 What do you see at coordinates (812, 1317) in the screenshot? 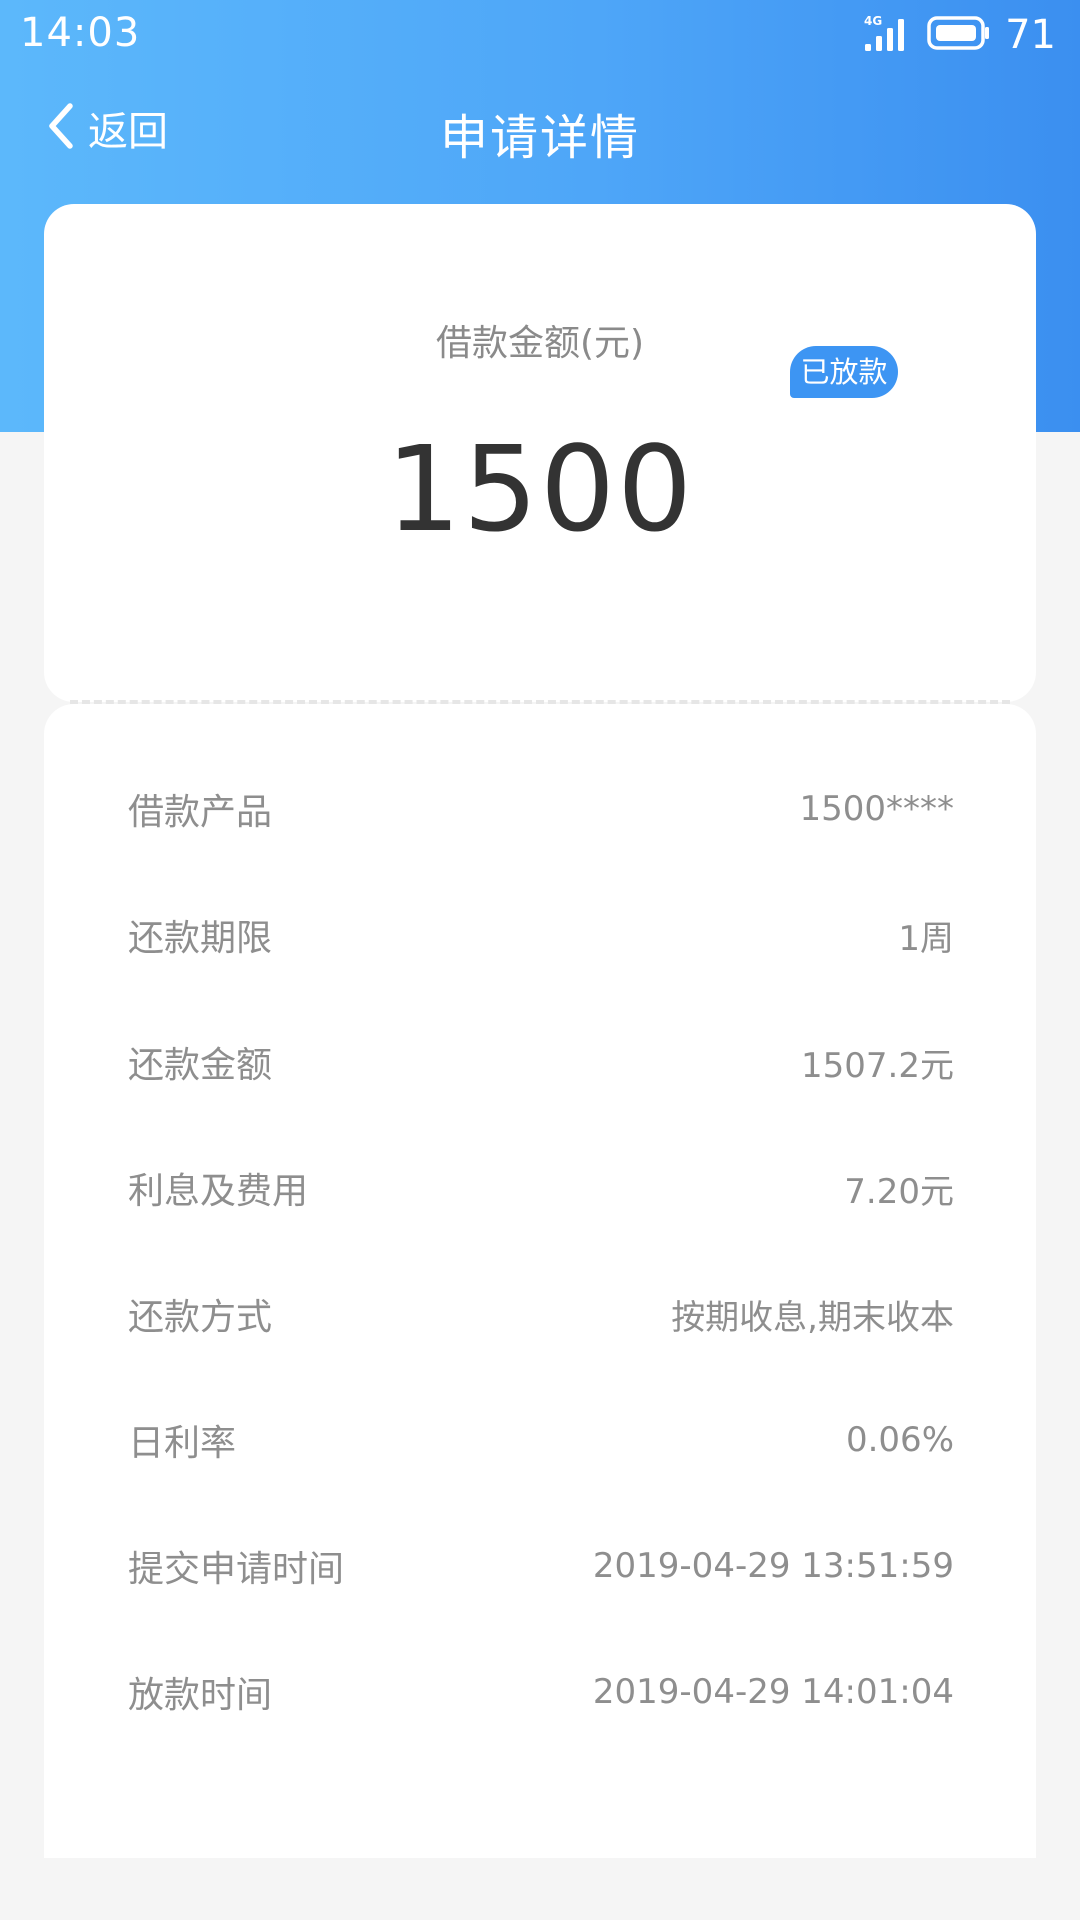
I see `detail-value: 按期收息,期末收本` at bounding box center [812, 1317].